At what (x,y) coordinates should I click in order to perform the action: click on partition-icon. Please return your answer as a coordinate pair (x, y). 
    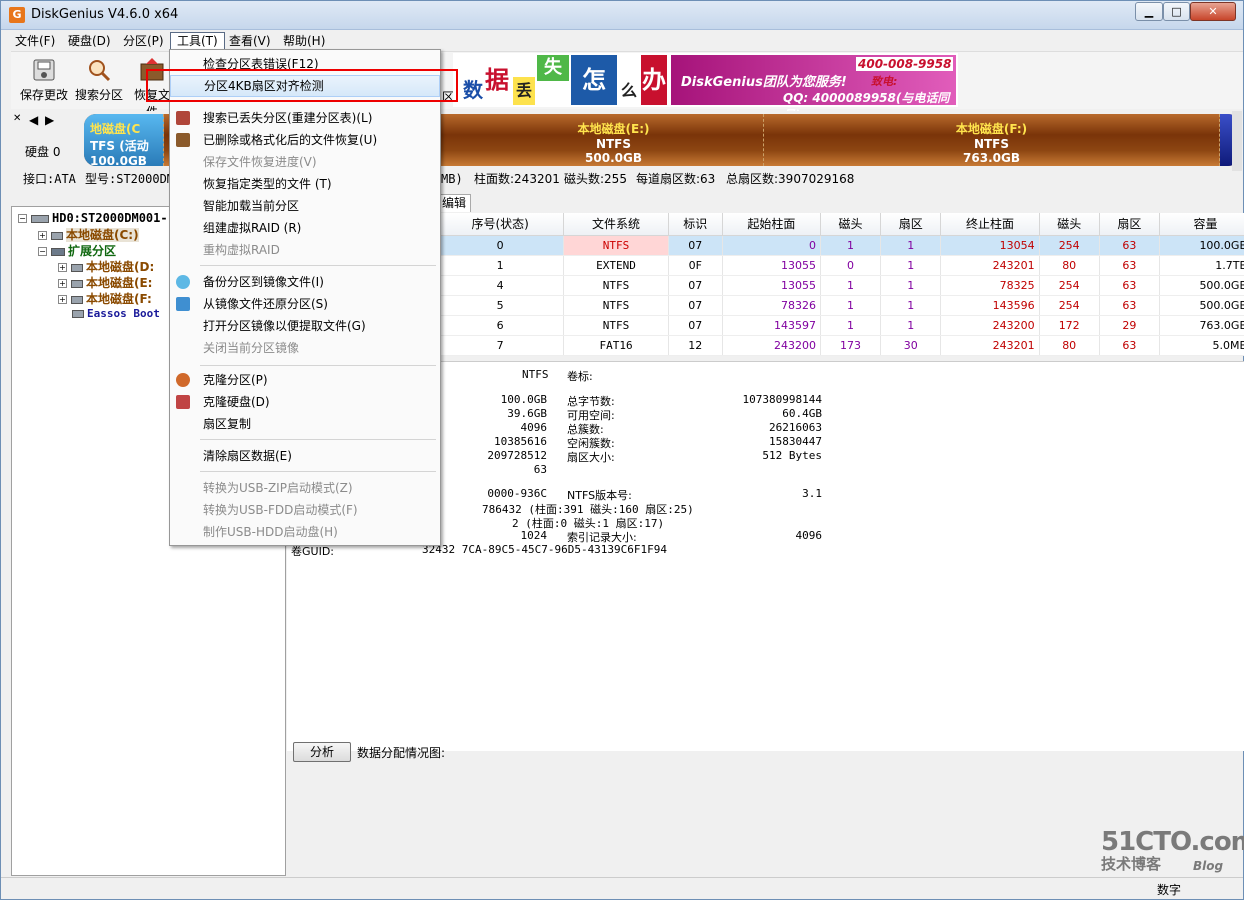
    Looking at the image, I should click on (77, 299).